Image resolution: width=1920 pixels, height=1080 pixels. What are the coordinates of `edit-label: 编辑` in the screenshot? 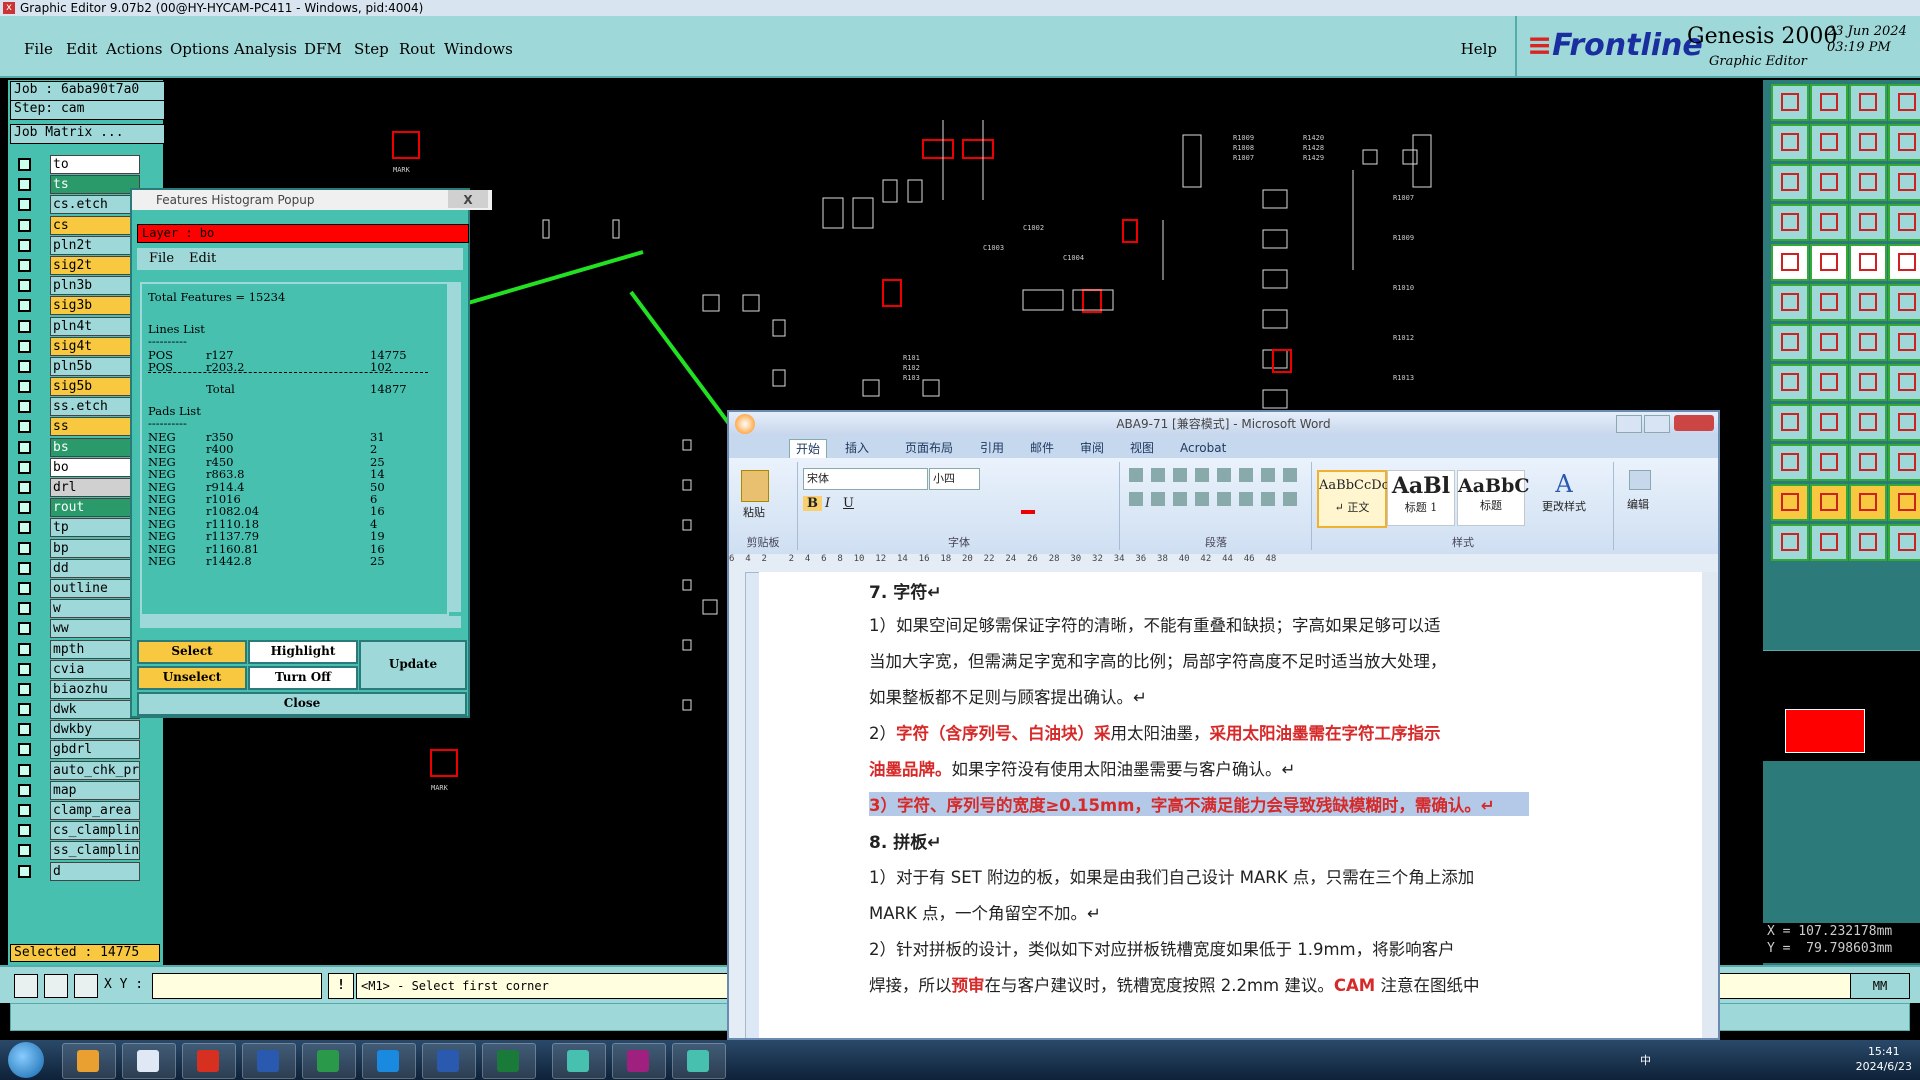 It's located at (1638, 504).